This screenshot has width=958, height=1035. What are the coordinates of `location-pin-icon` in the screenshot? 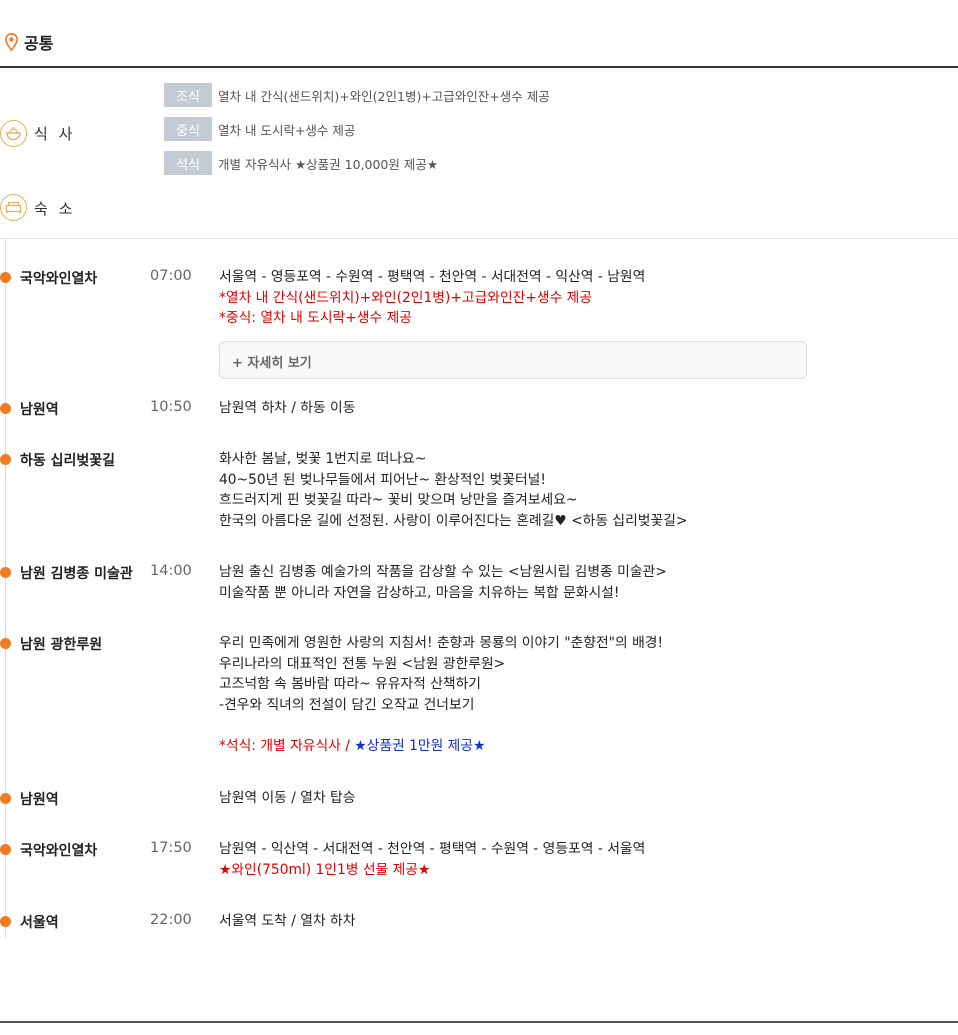 It's located at (11, 42).